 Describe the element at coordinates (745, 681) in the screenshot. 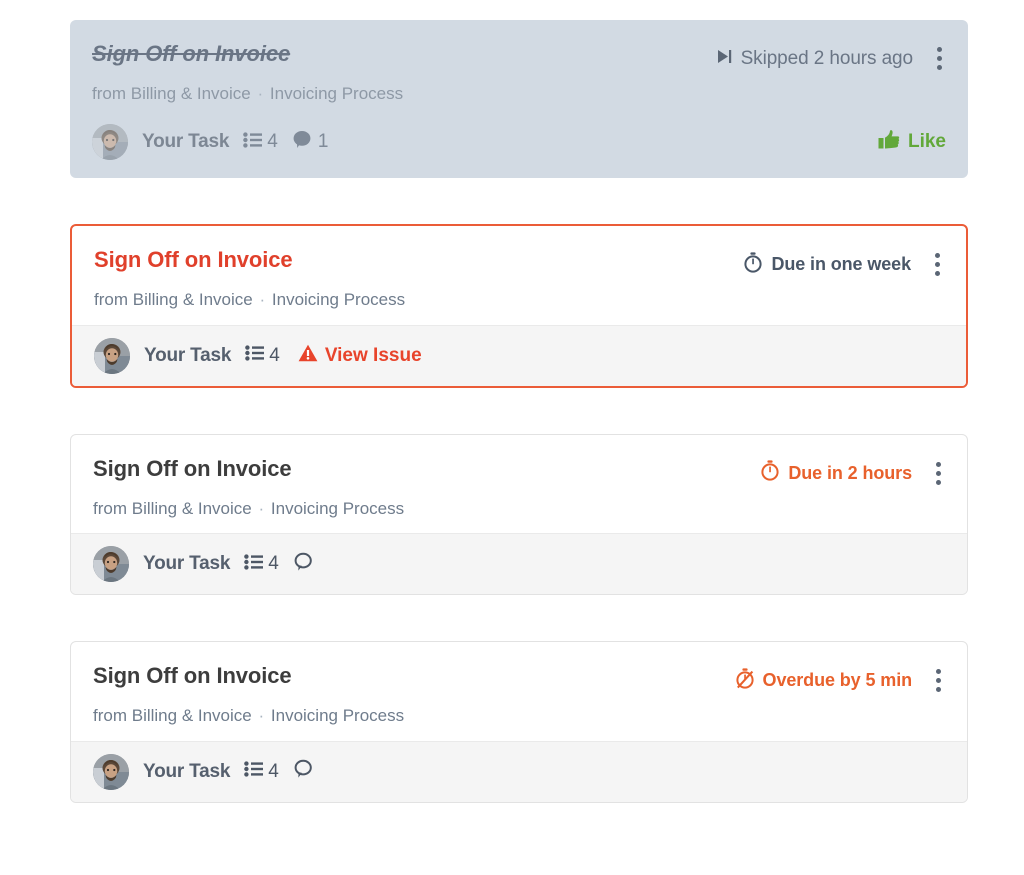

I see `stopwatch-off-icon` at that location.